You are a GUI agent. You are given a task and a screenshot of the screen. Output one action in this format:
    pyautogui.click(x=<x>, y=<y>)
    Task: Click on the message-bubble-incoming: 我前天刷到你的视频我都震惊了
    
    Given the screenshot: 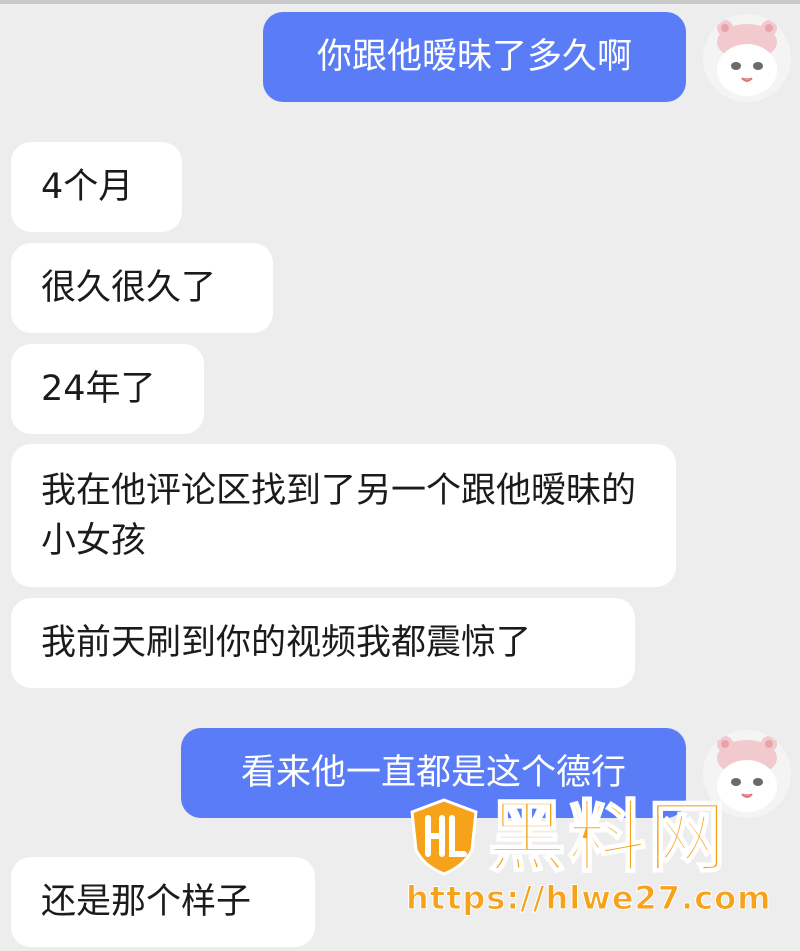 What is the action you would take?
    pyautogui.click(x=323, y=643)
    